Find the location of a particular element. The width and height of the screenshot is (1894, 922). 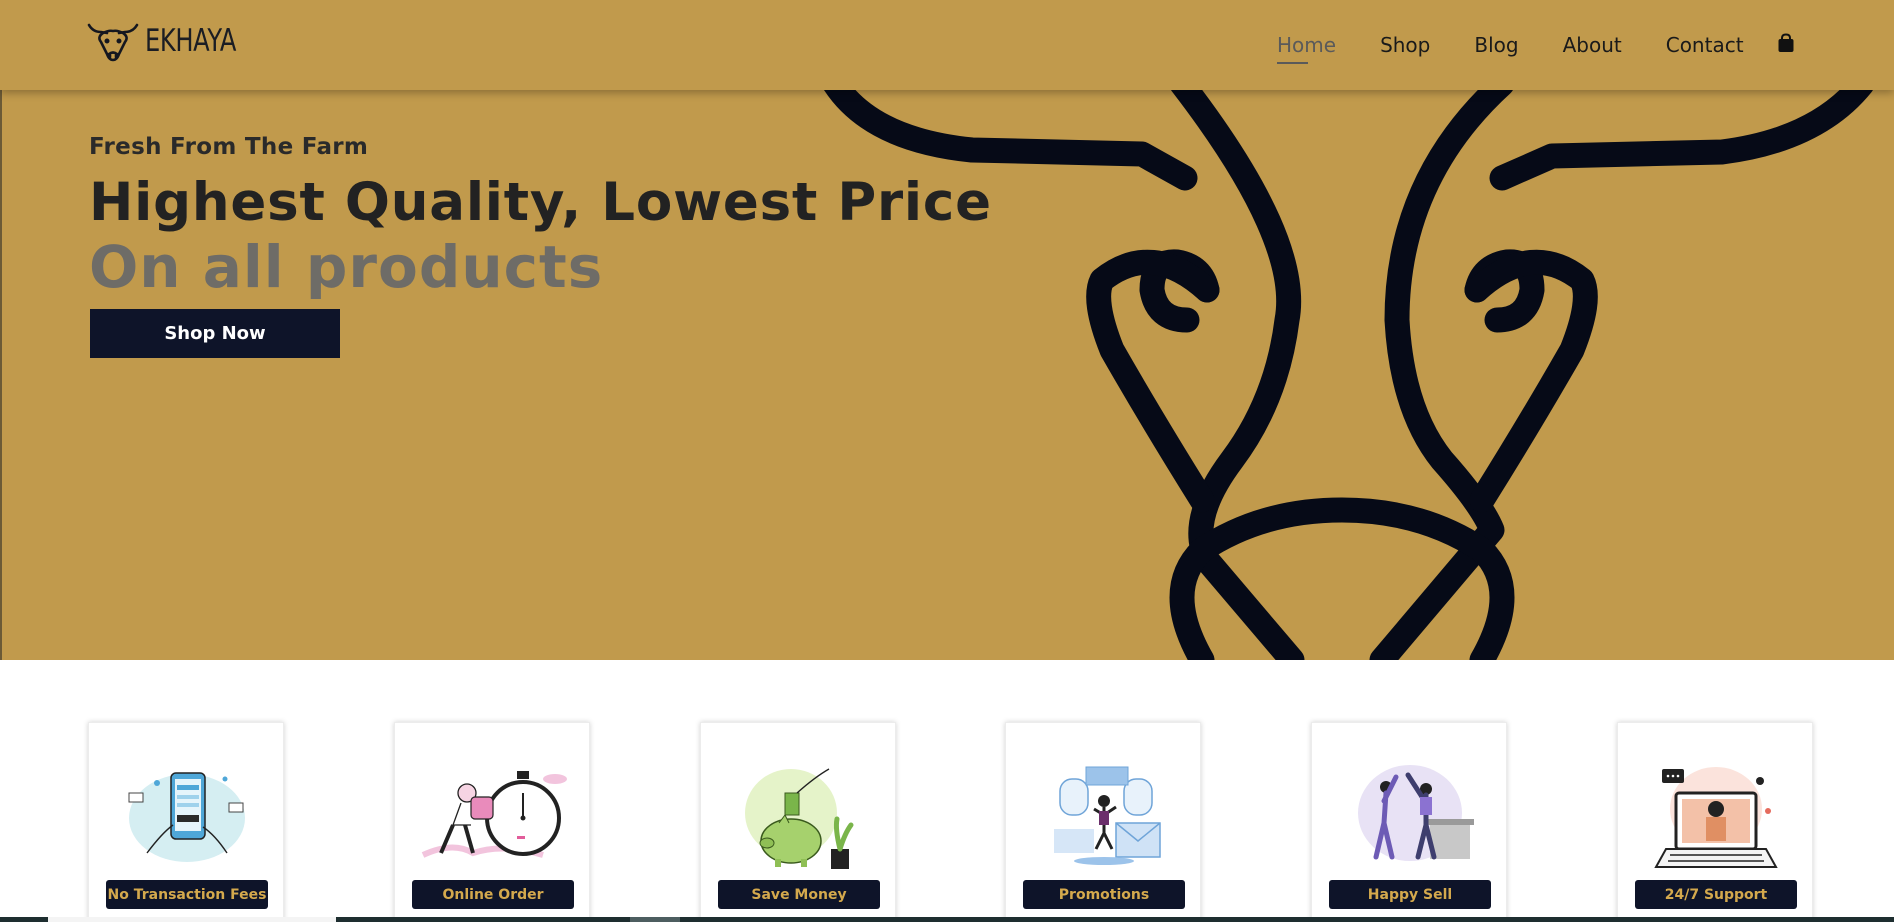

feature-card-online-order: Online Order is located at coordinates (492, 822).